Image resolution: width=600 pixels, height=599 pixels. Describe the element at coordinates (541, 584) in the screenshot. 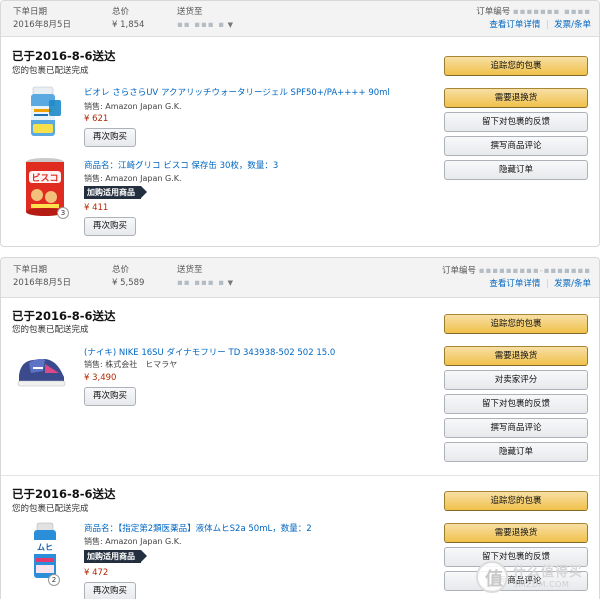

I see `watermark-url: SMZDM.COM` at that location.